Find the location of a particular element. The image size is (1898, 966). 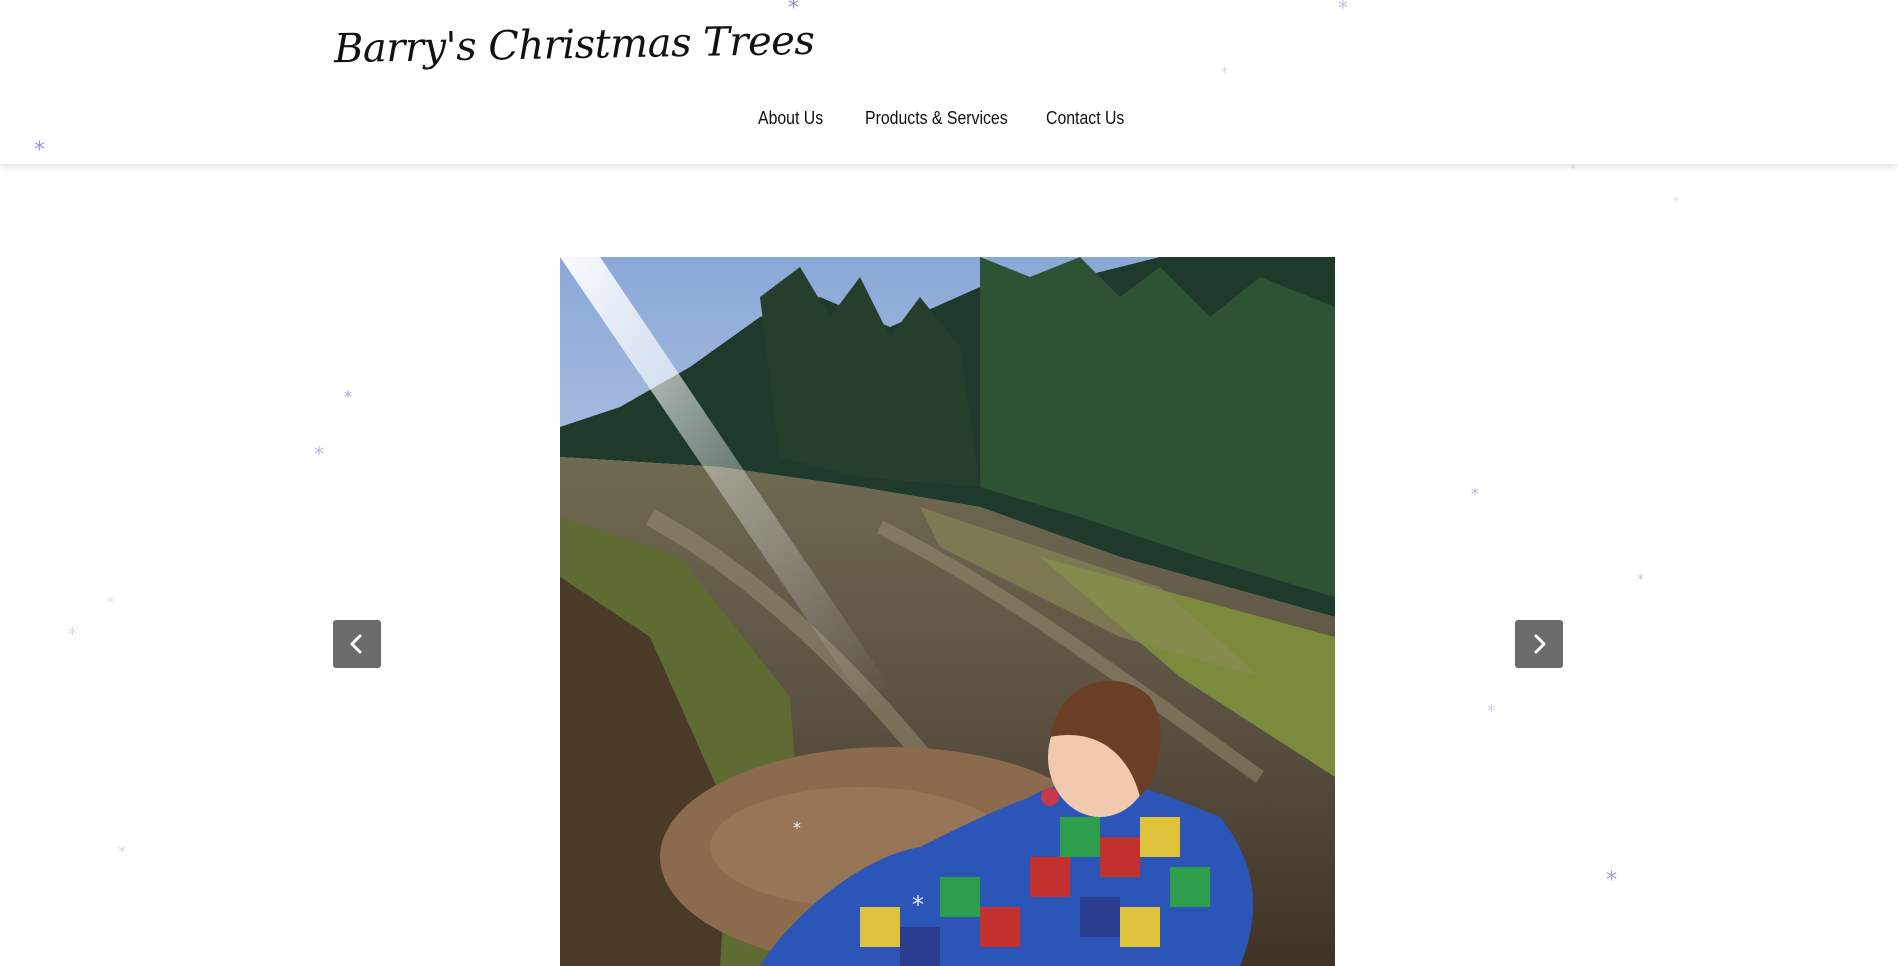

nav-contact-us: Contact Us is located at coordinates (1085, 118).